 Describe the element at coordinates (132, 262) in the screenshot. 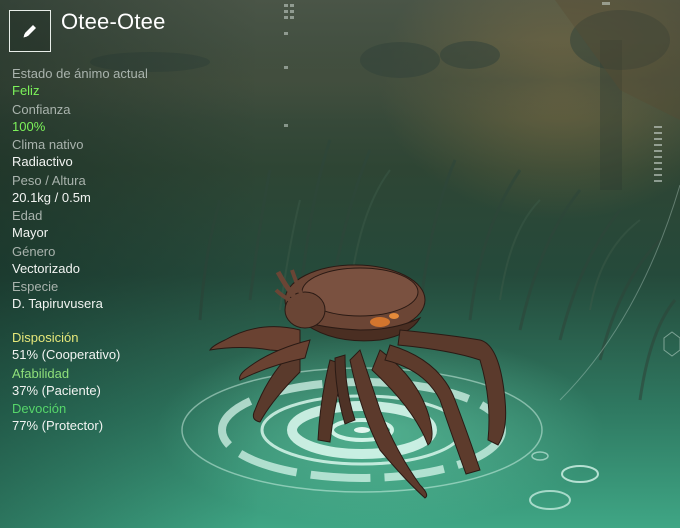

I see `stat-gender: Género Vectorizado` at that location.